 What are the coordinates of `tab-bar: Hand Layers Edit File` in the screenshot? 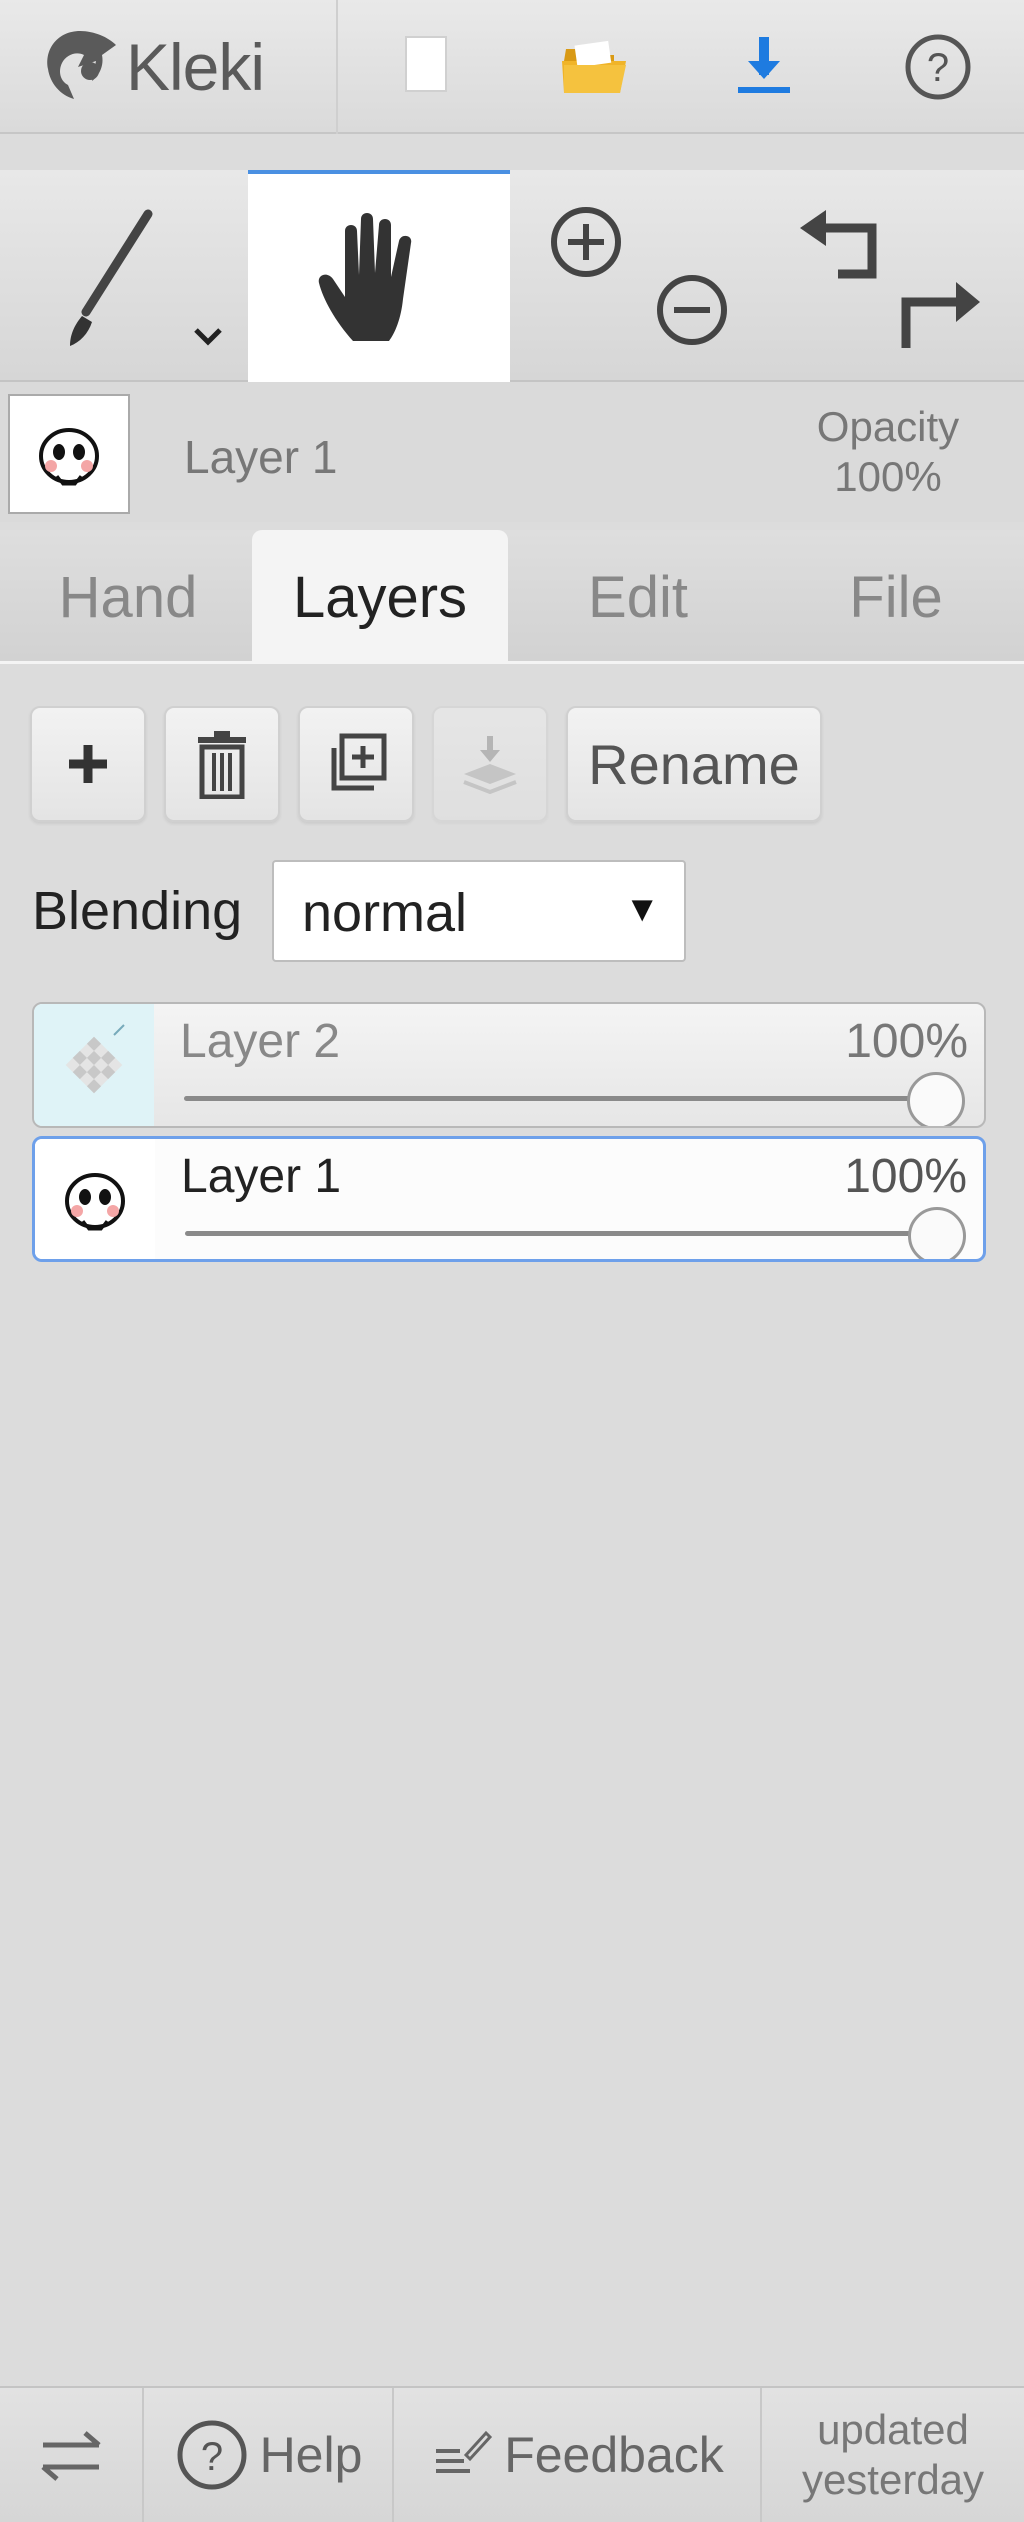 It's located at (512, 597).